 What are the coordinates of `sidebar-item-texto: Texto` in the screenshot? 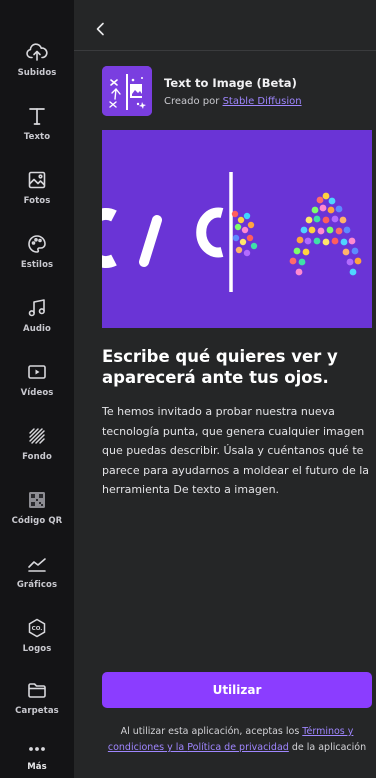 It's located at (37, 128).